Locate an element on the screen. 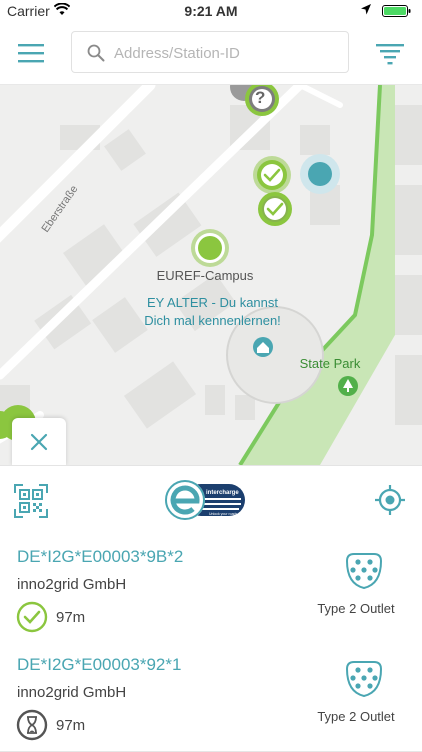  close-icon is located at coordinates (39, 442).